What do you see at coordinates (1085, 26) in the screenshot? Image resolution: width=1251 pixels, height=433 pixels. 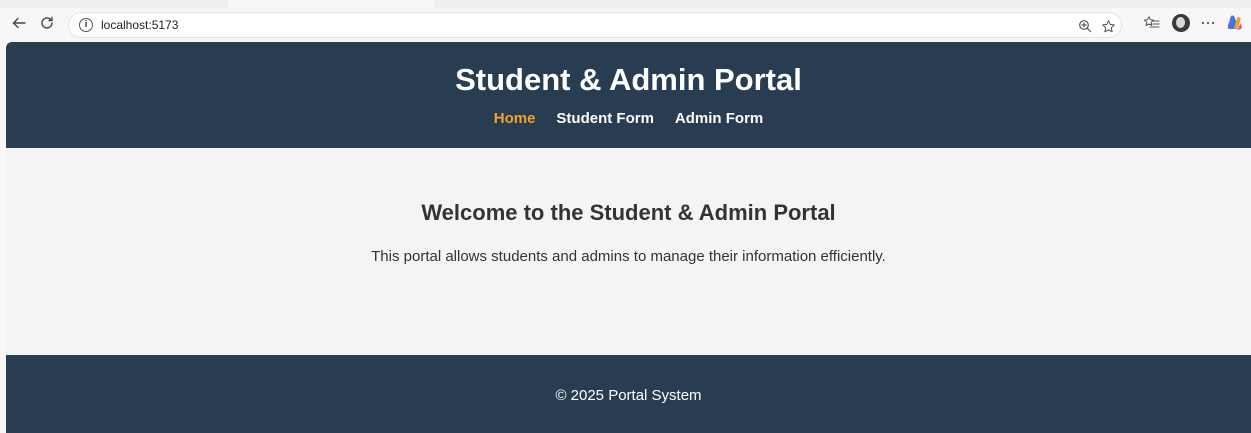 I see `zoom-icon` at bounding box center [1085, 26].